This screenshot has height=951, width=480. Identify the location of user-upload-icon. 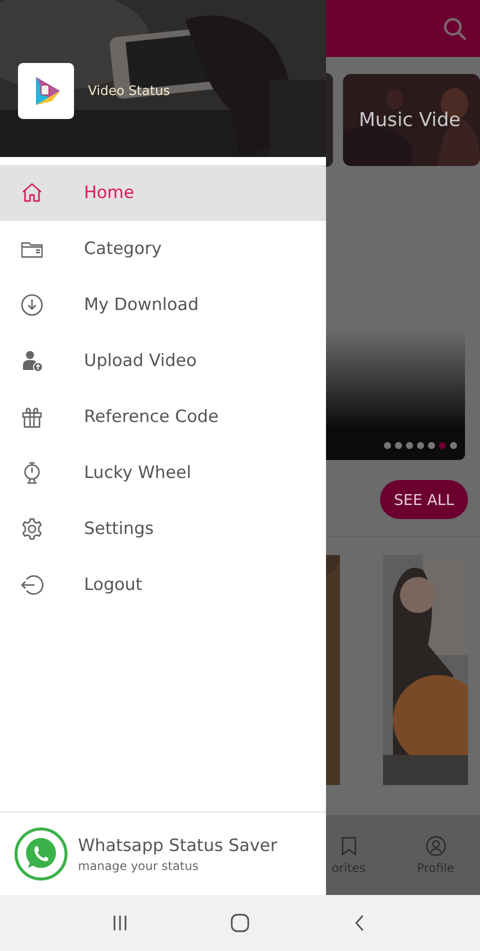
(32, 361).